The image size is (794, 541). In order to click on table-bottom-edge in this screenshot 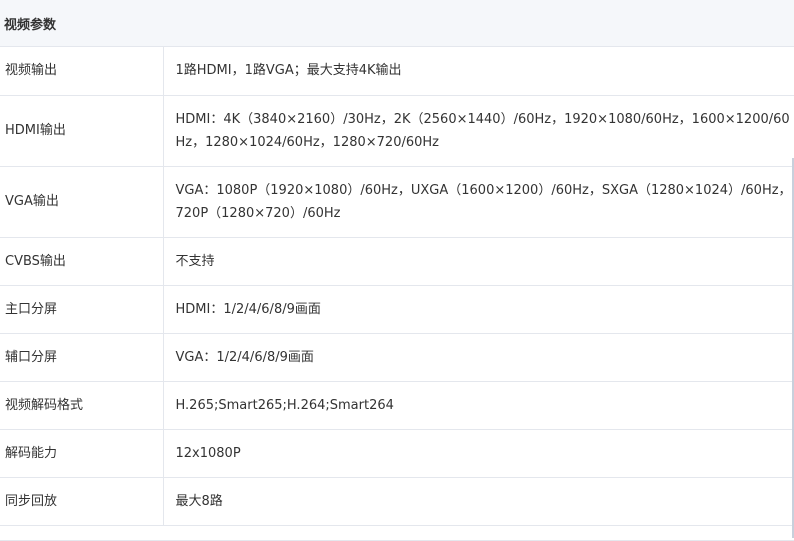, I will do `click(397, 533)`.